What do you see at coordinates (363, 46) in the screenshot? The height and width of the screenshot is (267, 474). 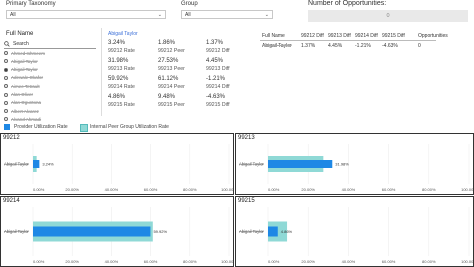 I see `table-cell: -1.21%` at bounding box center [363, 46].